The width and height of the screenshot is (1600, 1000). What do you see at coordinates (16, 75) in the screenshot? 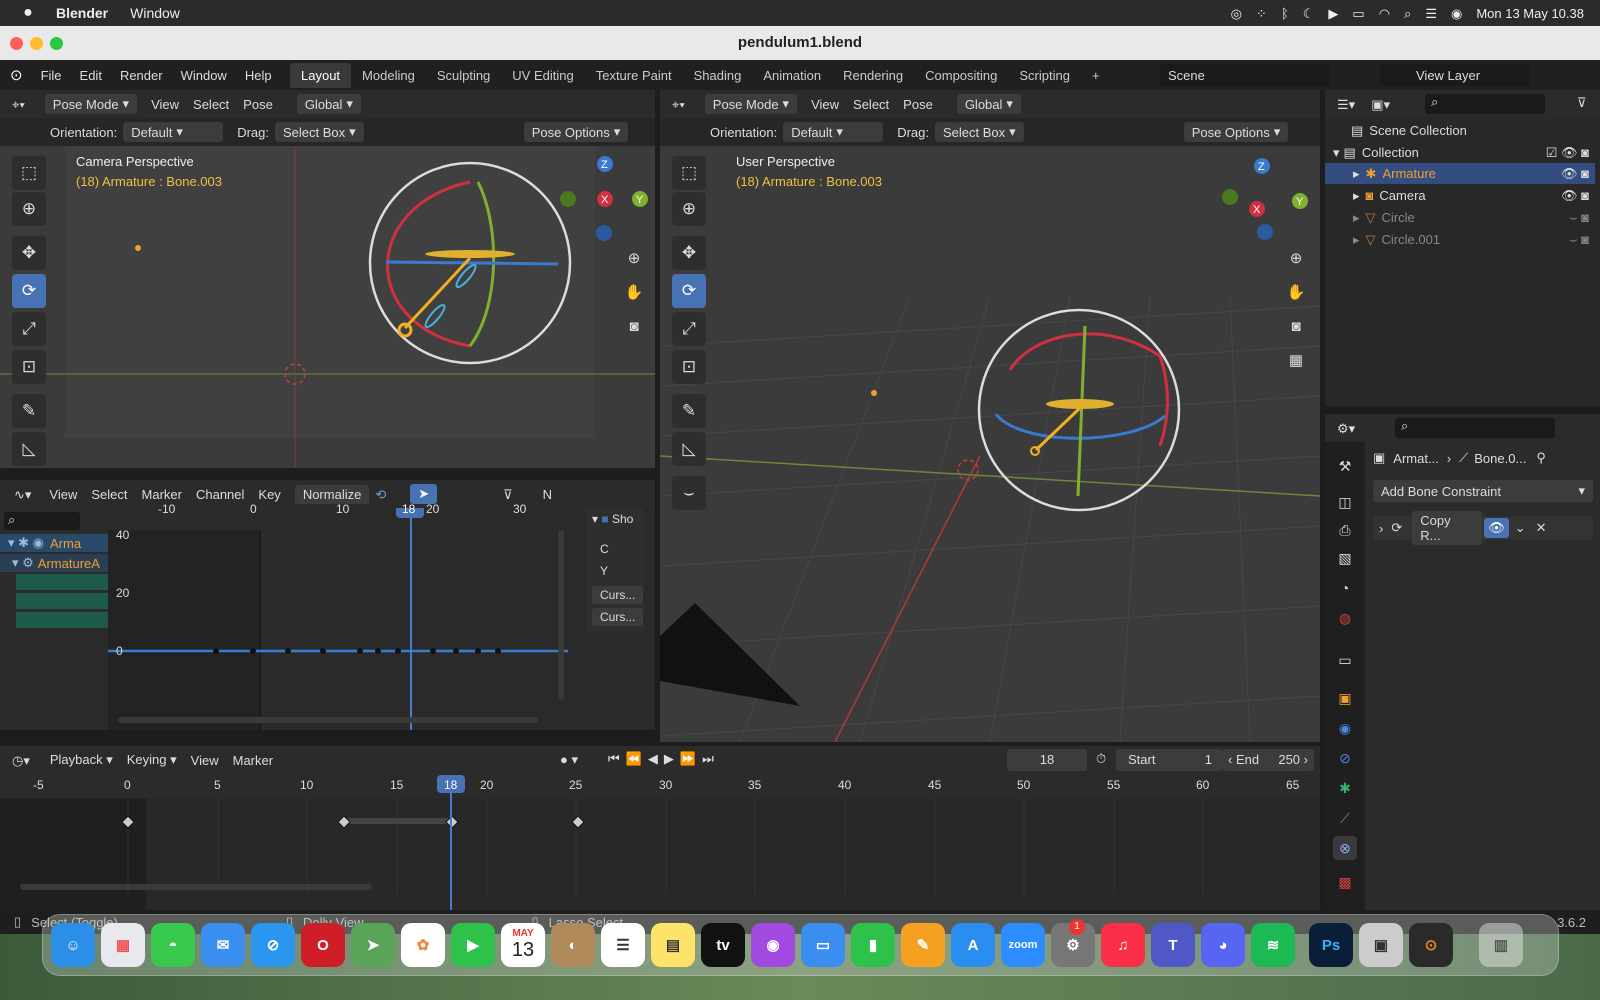
I see `blender-logo-icon: ⊙` at bounding box center [16, 75].